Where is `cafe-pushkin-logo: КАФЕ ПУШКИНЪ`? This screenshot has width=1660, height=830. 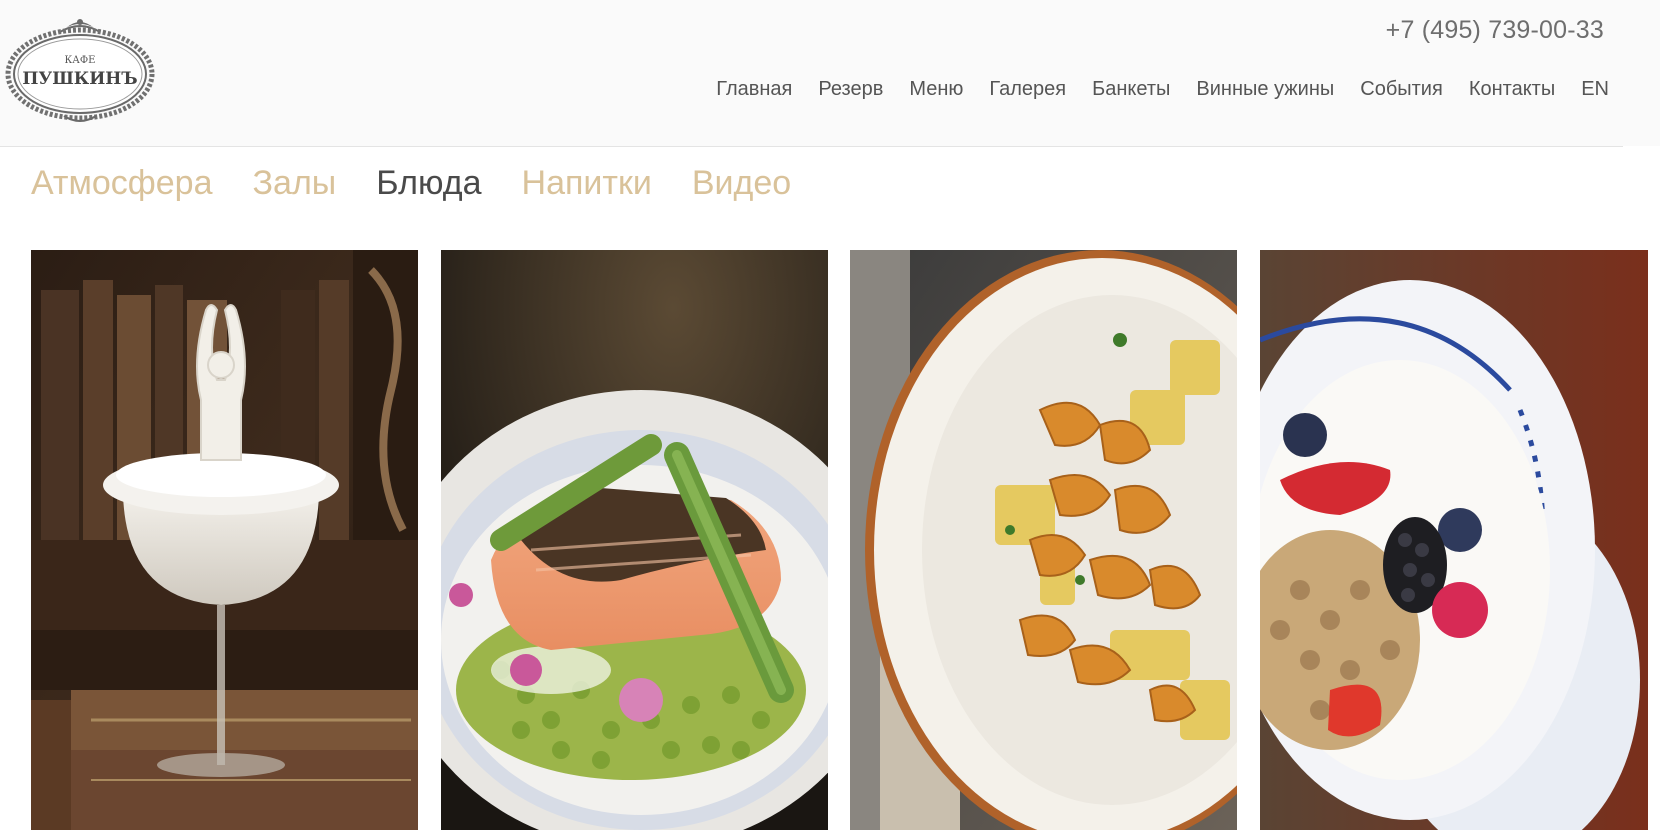
cafe-pushkin-logo: КАФЕ ПУШКИНЪ is located at coordinates (80, 70).